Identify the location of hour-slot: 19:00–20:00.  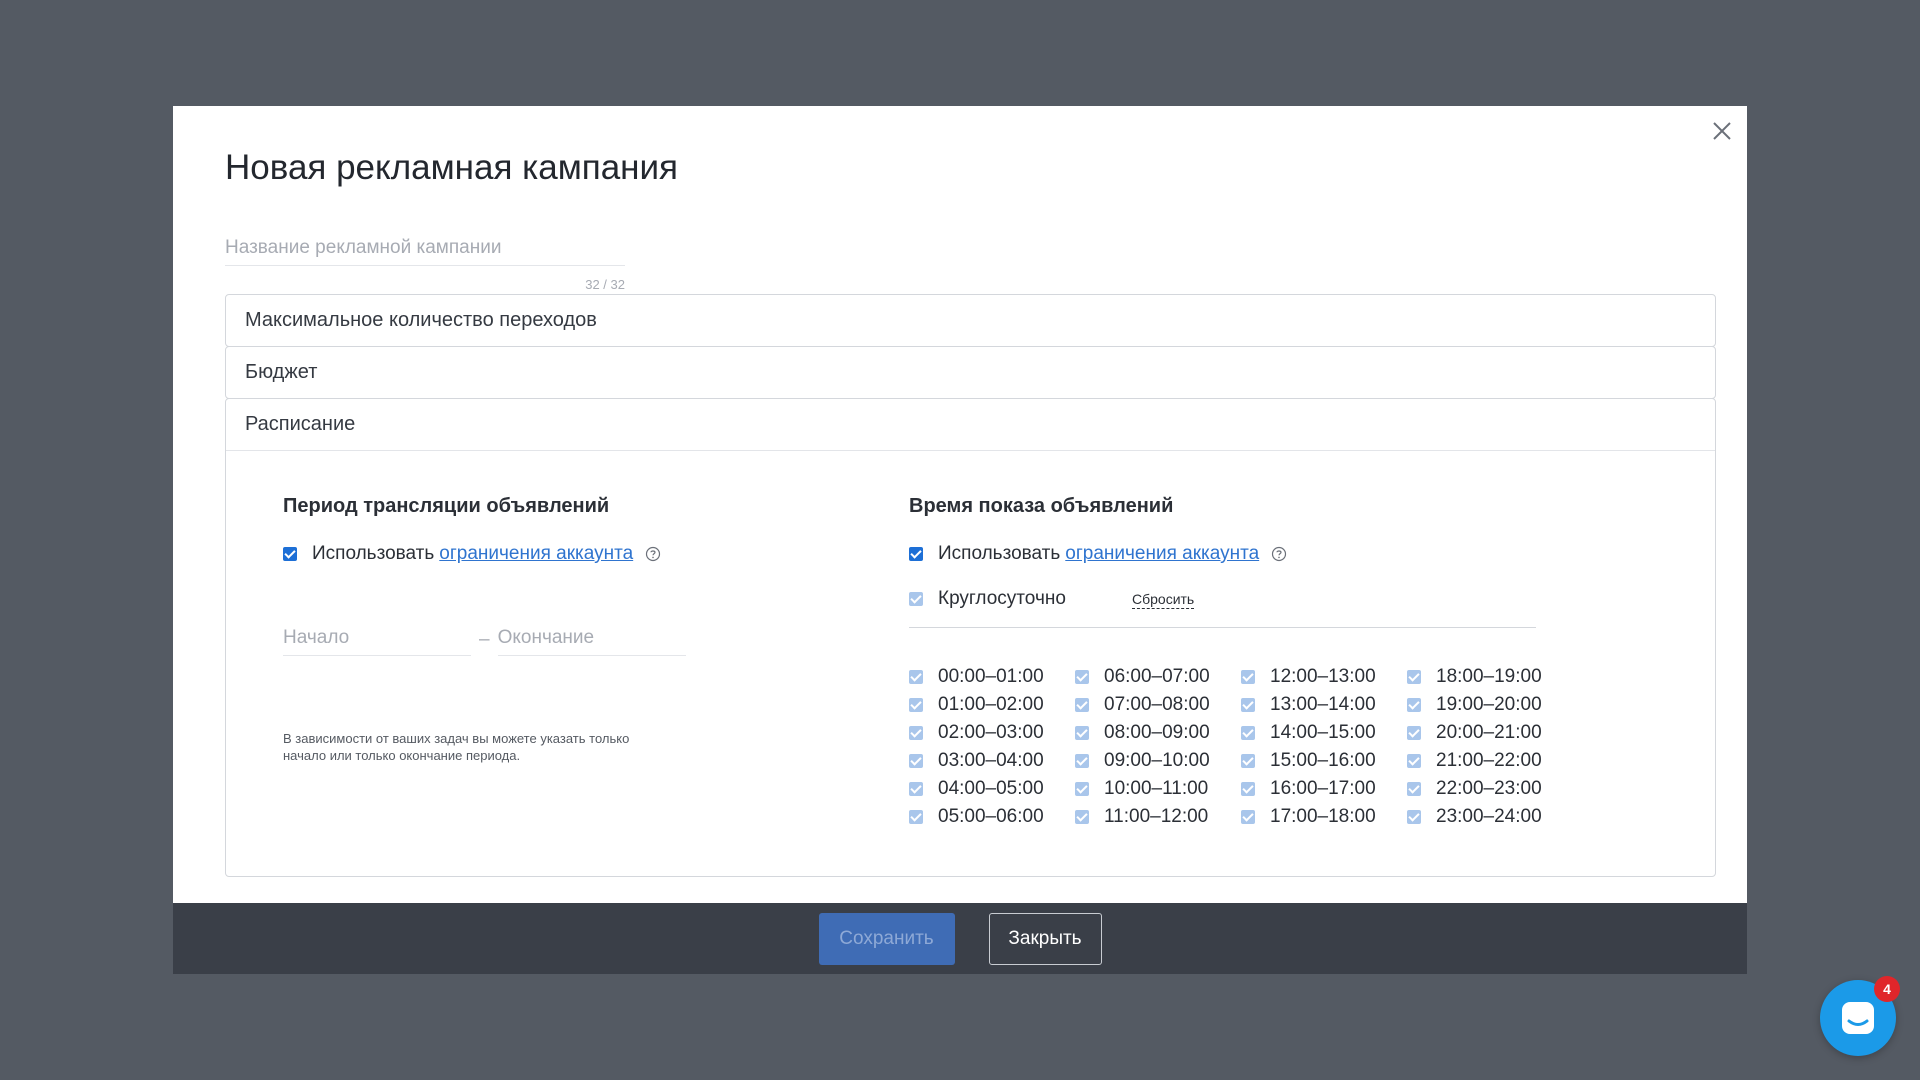
(1490, 705).